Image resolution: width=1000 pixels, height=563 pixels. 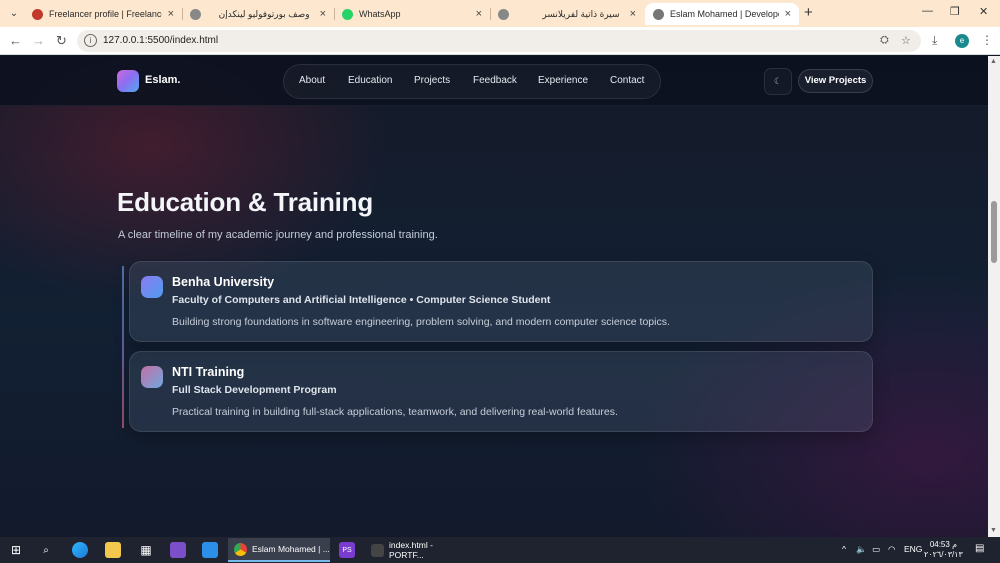 I want to click on page-scrollbar: ▲ ▼, so click(x=994, y=296).